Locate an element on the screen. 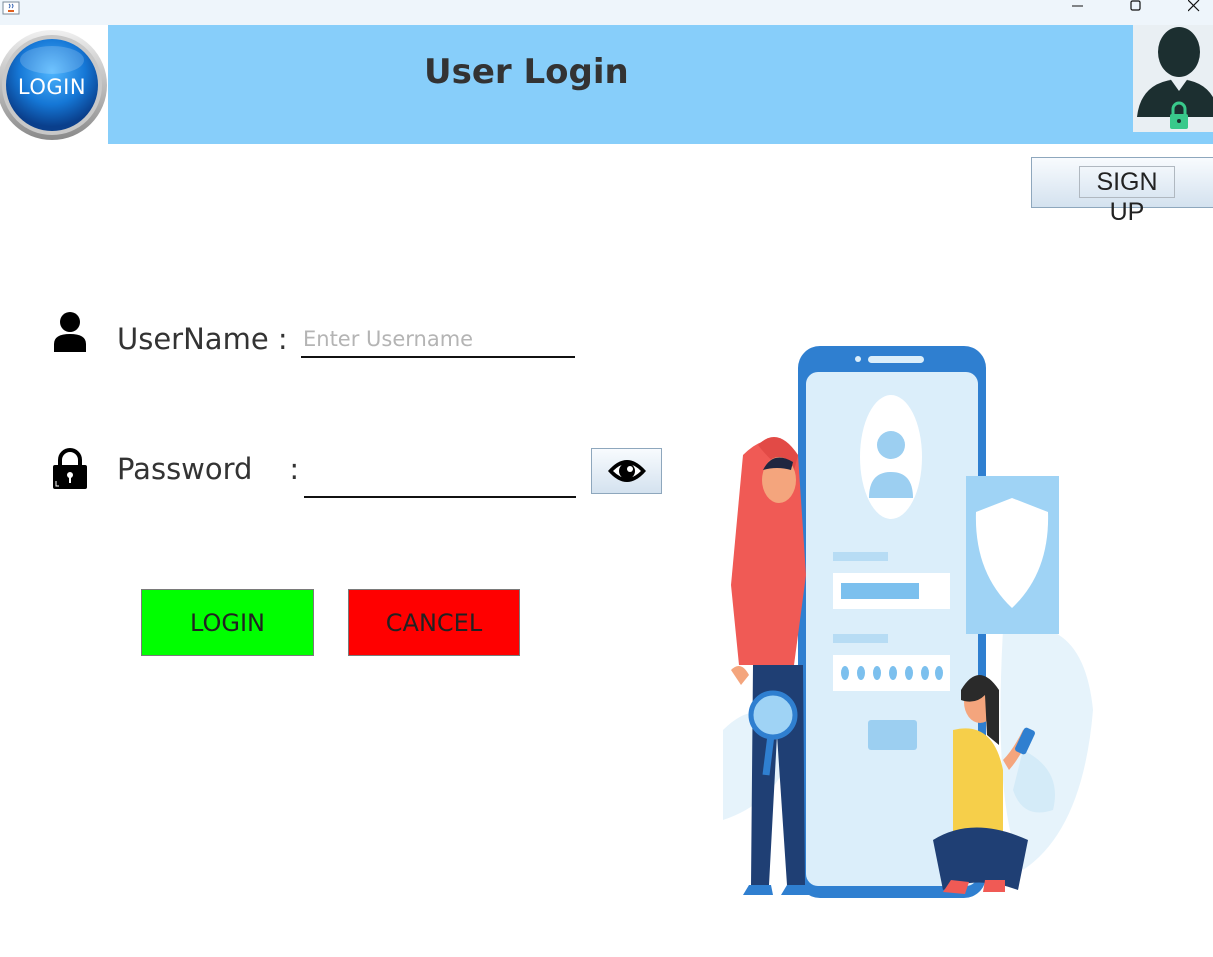  close-button is located at coordinates (1193, 10).